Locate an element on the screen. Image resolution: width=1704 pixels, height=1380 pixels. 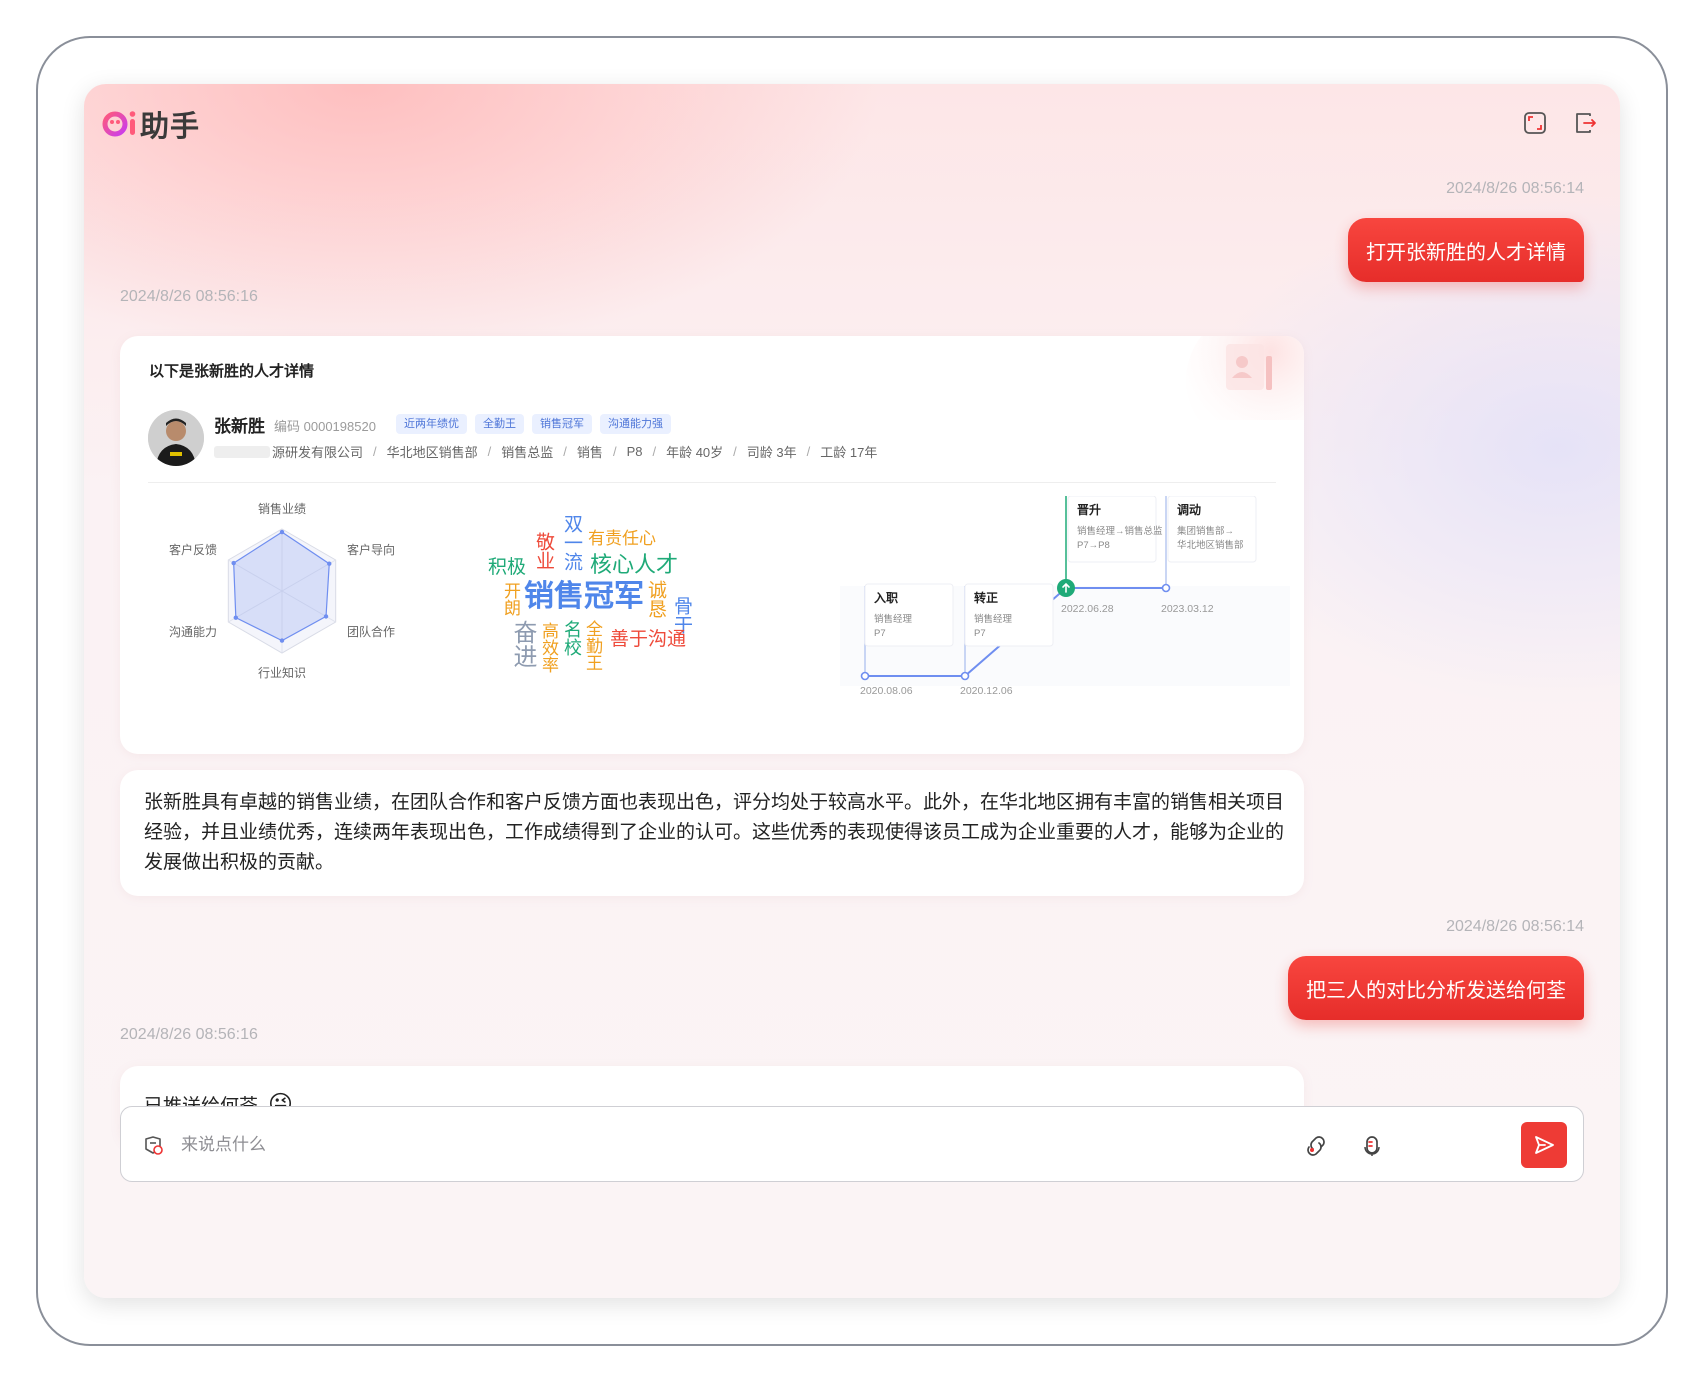
user-message-bubble: 把三人的对比分析发送给何荃 is located at coordinates (1436, 988).